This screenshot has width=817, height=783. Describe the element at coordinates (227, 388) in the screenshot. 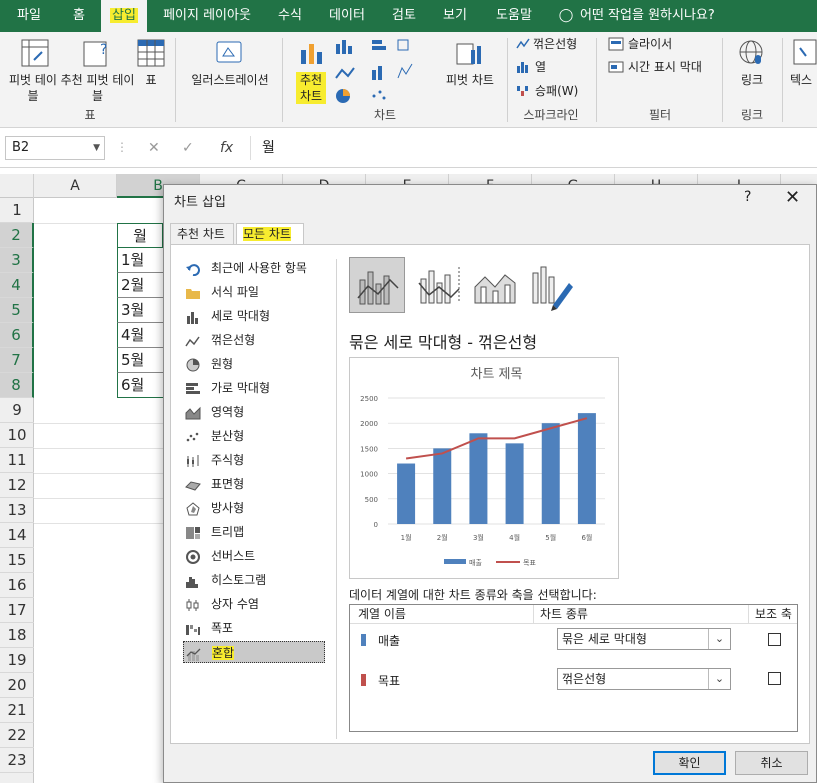

I see `chart-type-item: 가로 막대형` at that location.